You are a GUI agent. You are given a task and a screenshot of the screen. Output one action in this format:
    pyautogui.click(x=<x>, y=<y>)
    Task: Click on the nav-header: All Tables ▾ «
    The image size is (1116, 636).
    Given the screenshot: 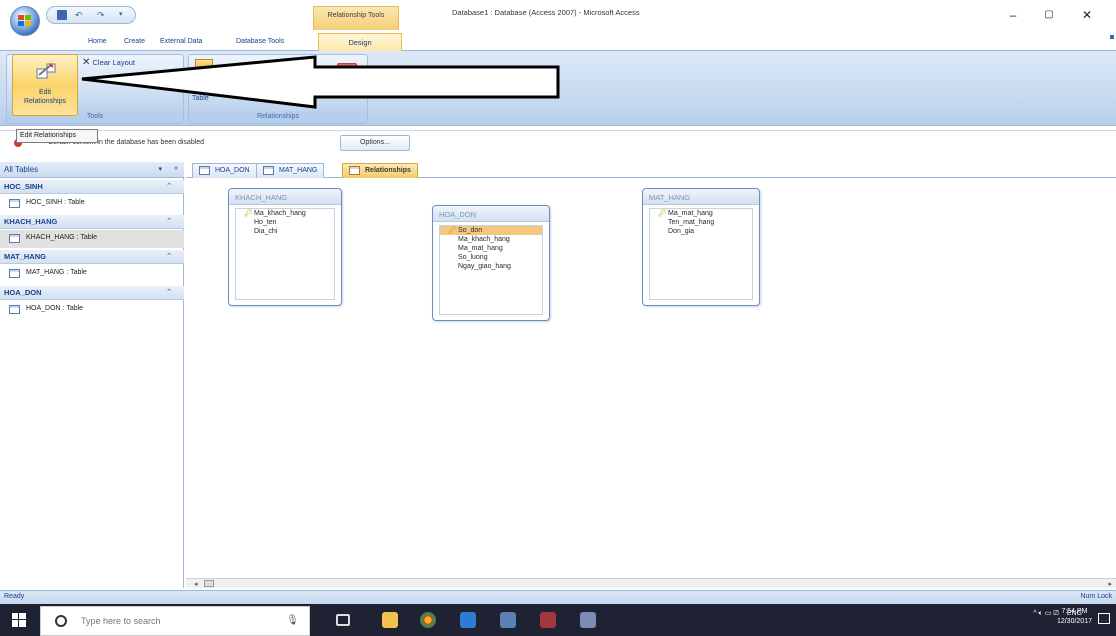 What is the action you would take?
    pyautogui.click(x=92, y=170)
    